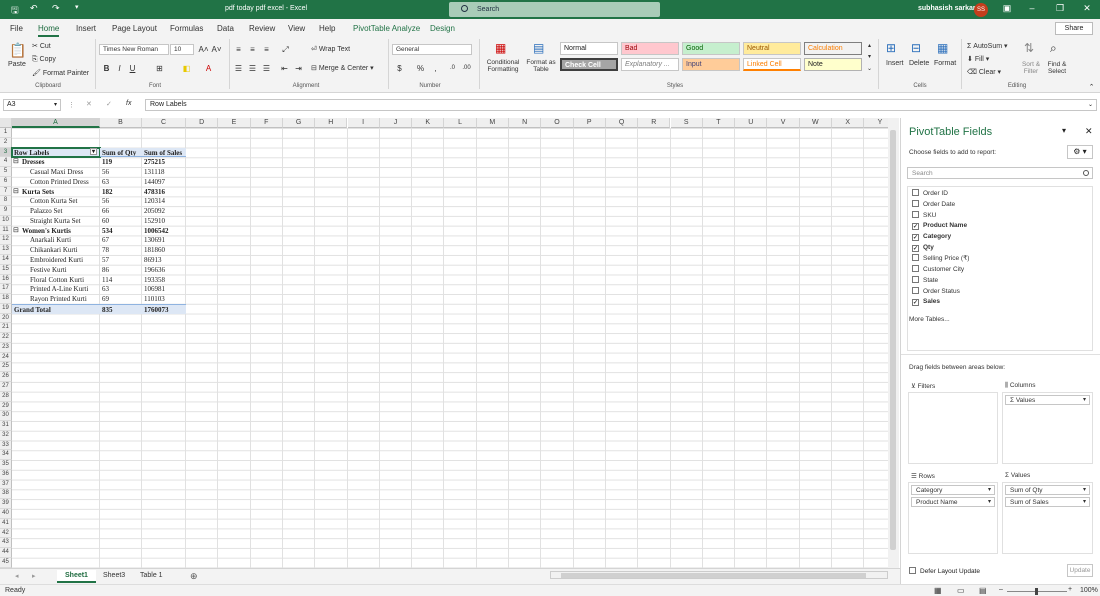  What do you see at coordinates (442, 28) in the screenshot?
I see `tab-design: Design` at bounding box center [442, 28].